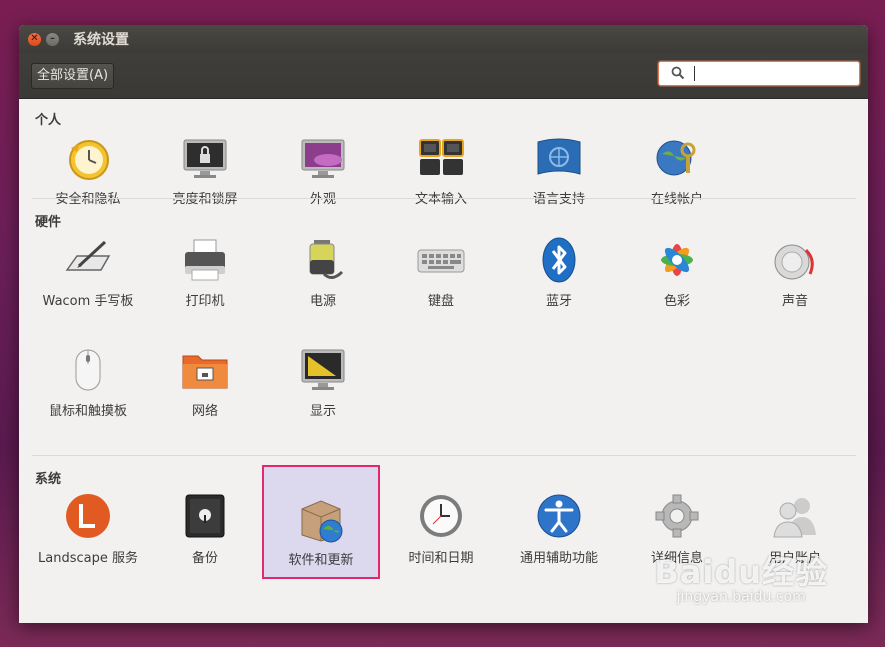 This screenshot has height=647, width=885. Describe the element at coordinates (441, 273) in the screenshot. I see `item-keyboard: 键盘` at that location.